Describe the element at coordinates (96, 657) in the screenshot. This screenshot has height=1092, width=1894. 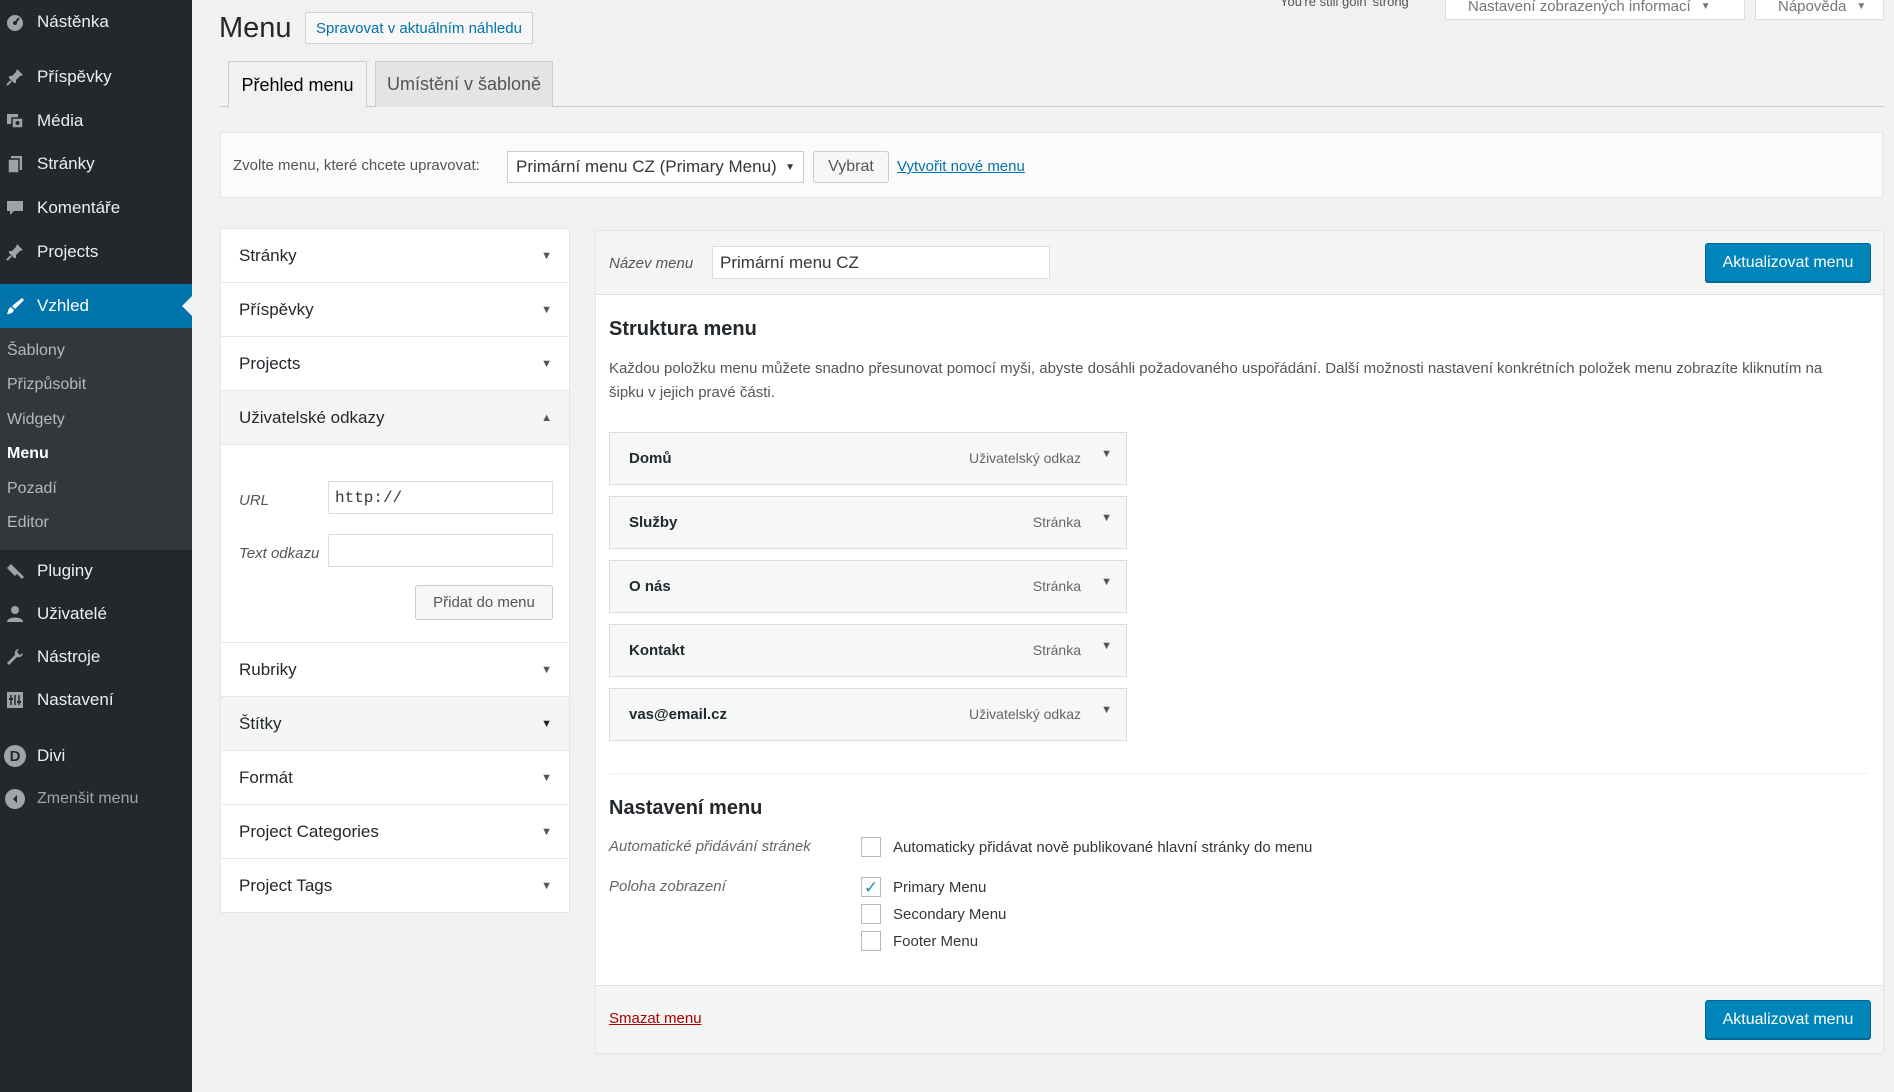
I see `sidebar-item-tools: Nástroje` at that location.